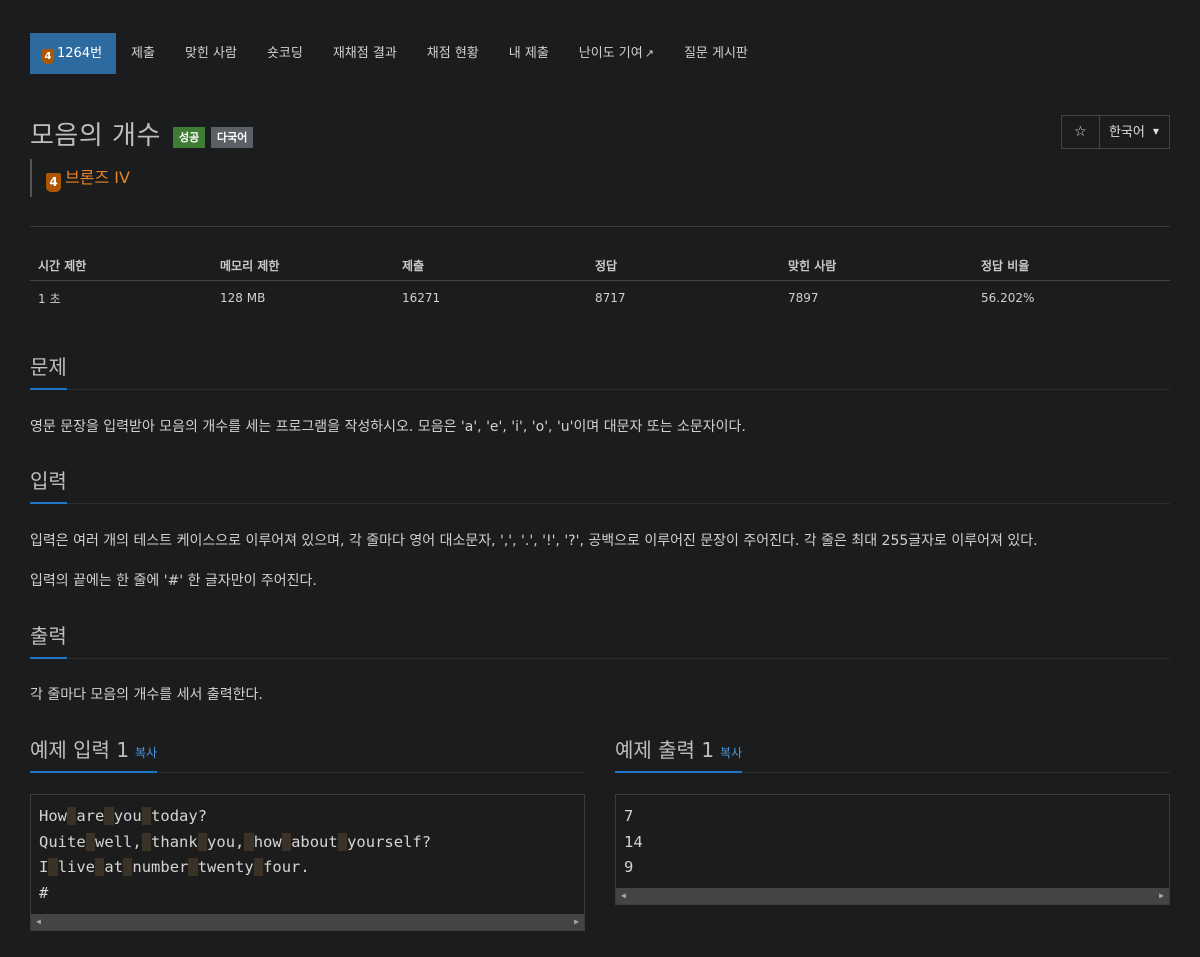 The image size is (1200, 957). What do you see at coordinates (365, 53) in the screenshot?
I see `nav-tab-rejudge: 재채점 결과` at bounding box center [365, 53].